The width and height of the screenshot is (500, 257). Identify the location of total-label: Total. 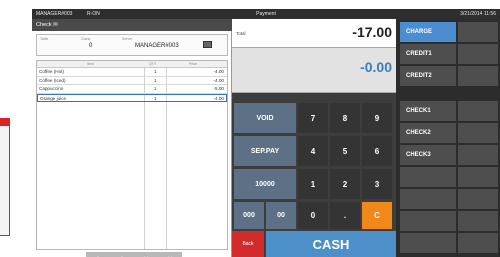
(241, 33).